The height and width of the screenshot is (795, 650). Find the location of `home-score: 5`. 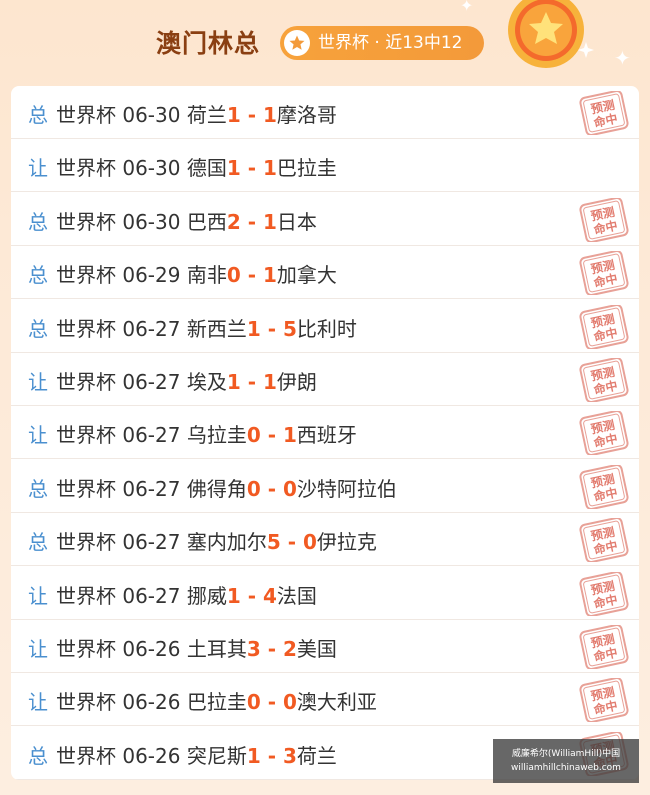

home-score: 5 is located at coordinates (273, 542).